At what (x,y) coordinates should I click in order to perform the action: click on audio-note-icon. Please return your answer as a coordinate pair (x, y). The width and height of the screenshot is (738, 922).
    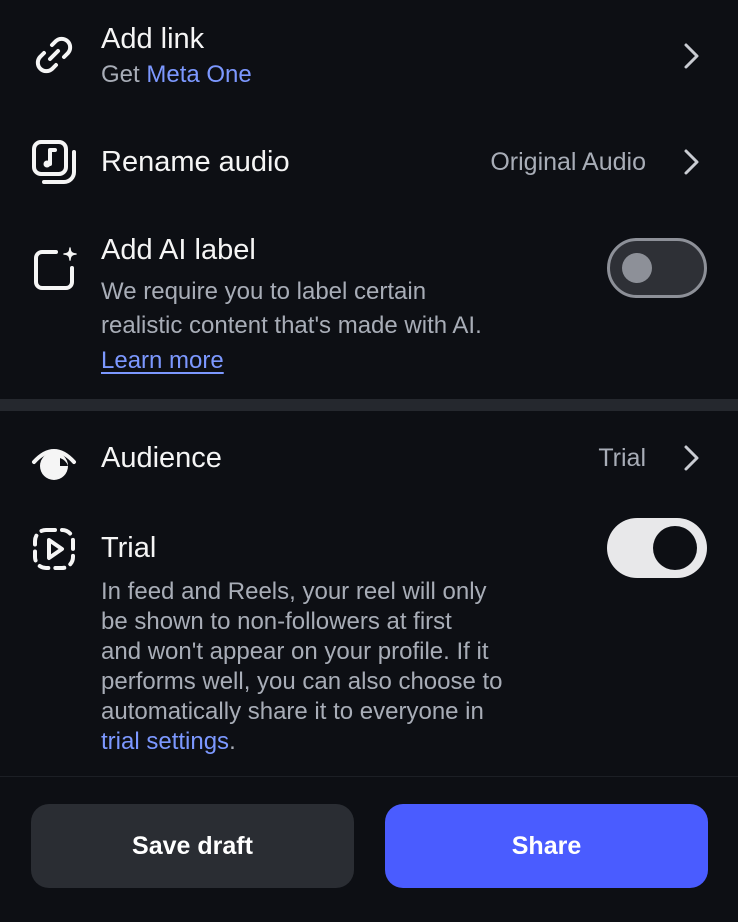
    Looking at the image, I should click on (54, 162).